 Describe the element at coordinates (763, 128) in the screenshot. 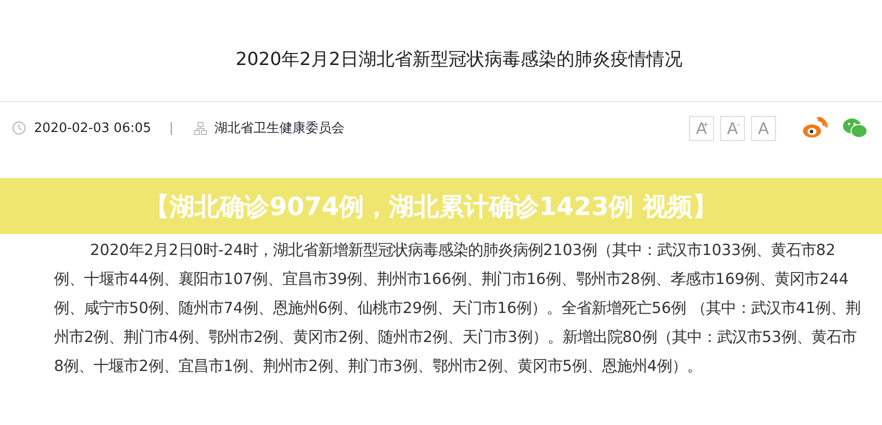

I see `font-size-button: A` at that location.